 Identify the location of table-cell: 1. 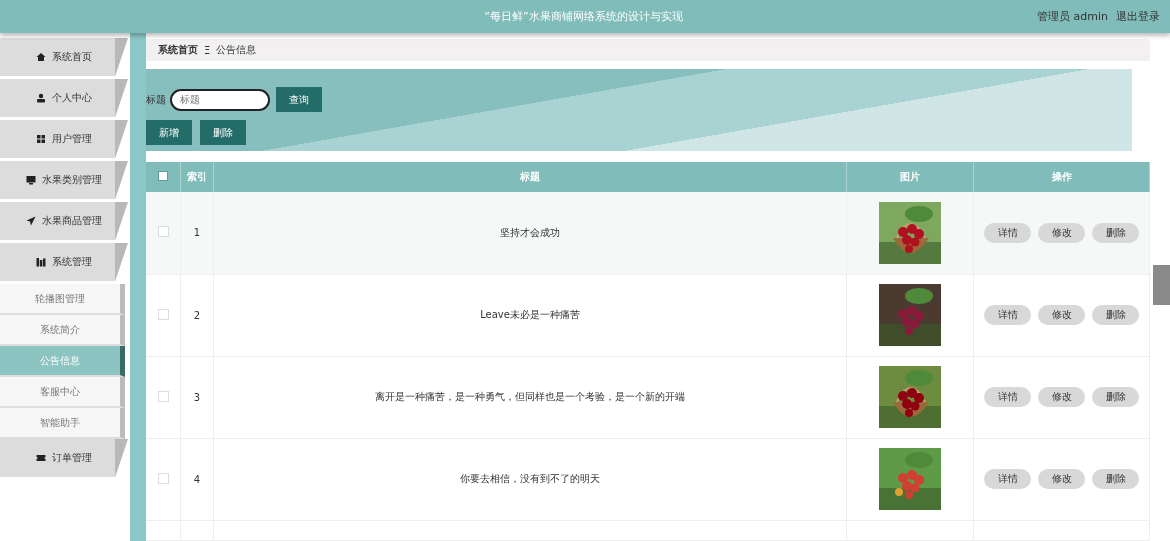
(197, 233).